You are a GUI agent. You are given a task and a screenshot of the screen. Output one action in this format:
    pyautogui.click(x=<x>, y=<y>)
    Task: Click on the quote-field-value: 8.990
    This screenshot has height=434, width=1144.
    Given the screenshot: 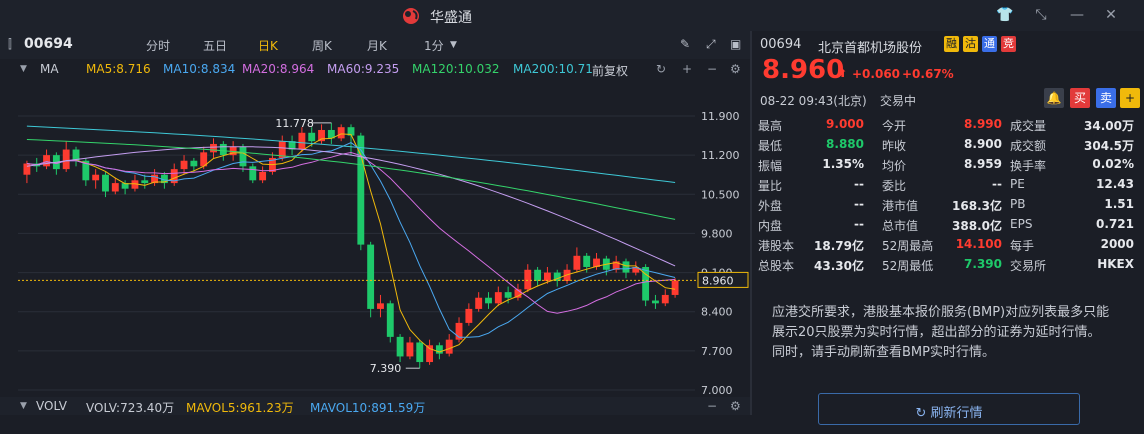 What is the action you would take?
    pyautogui.click(x=983, y=124)
    